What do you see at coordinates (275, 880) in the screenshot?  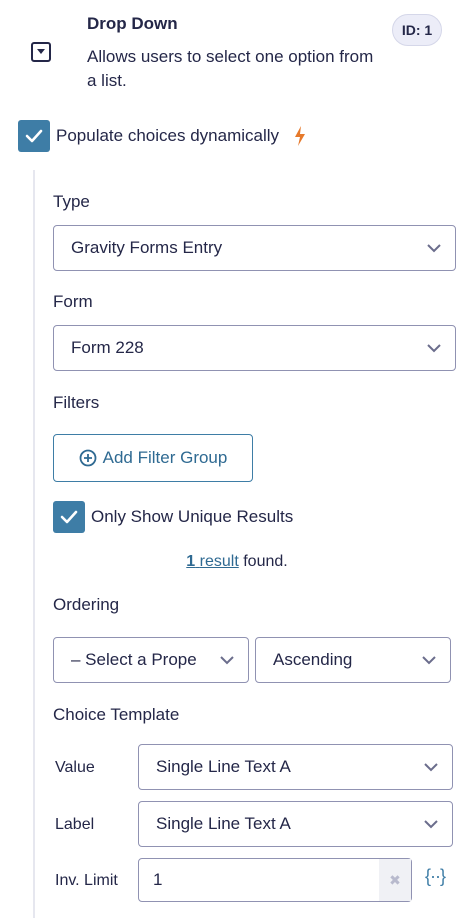 I see `inv-limit-input: 1 ✖` at bounding box center [275, 880].